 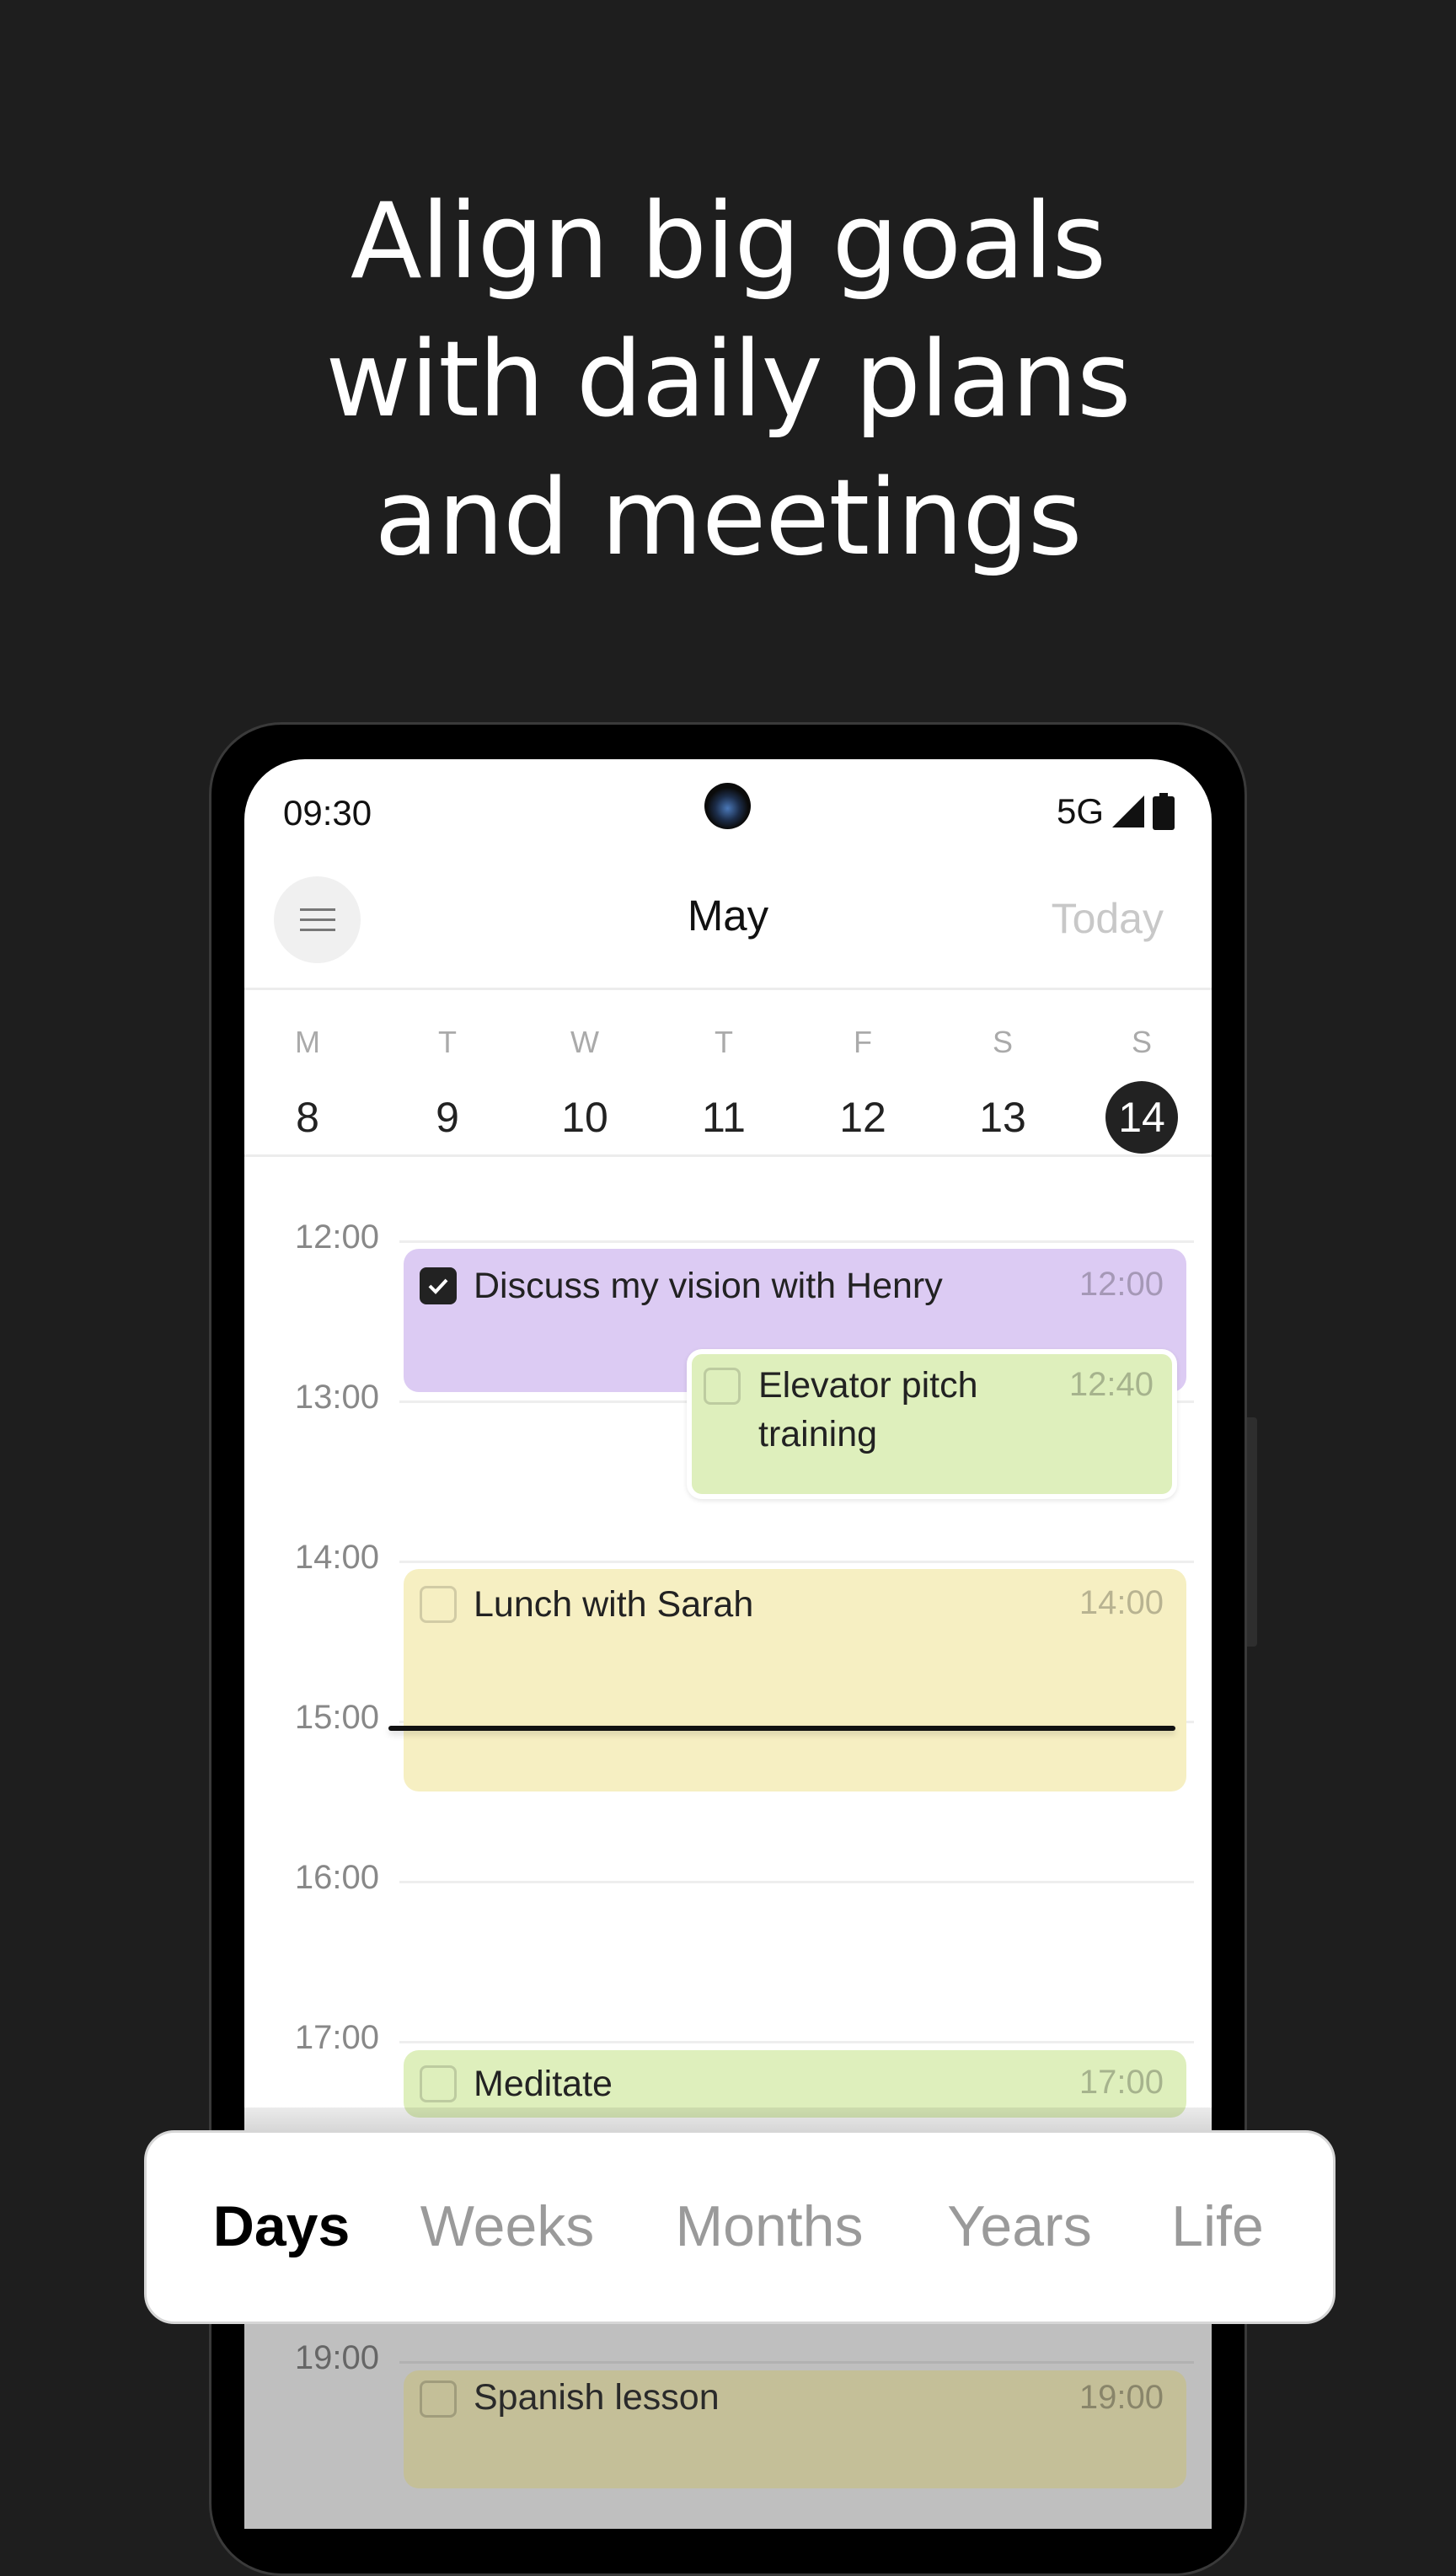 What do you see at coordinates (282, 2226) in the screenshot?
I see `tab-days: Days` at bounding box center [282, 2226].